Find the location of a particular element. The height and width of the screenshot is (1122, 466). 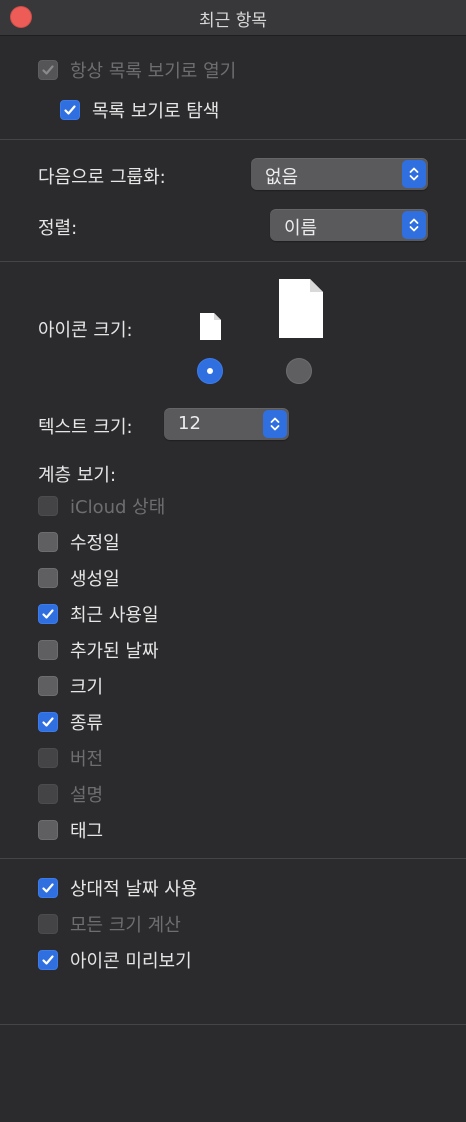

option-label: 최근 사용일 is located at coordinates (114, 615).